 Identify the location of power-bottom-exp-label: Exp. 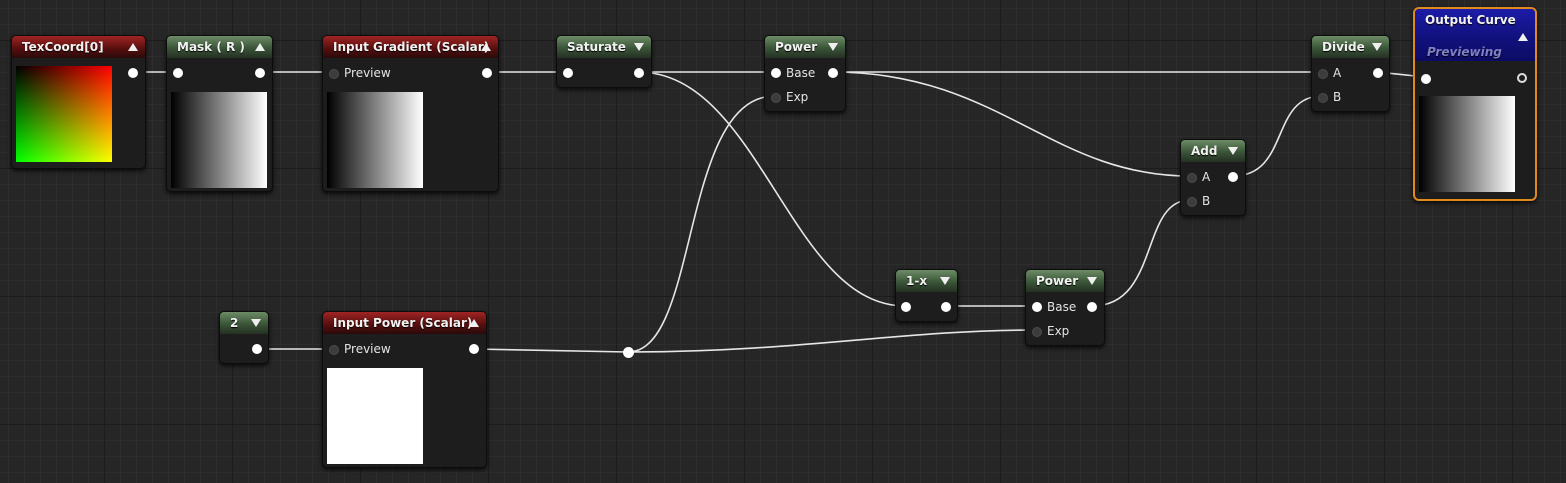
(1058, 331).